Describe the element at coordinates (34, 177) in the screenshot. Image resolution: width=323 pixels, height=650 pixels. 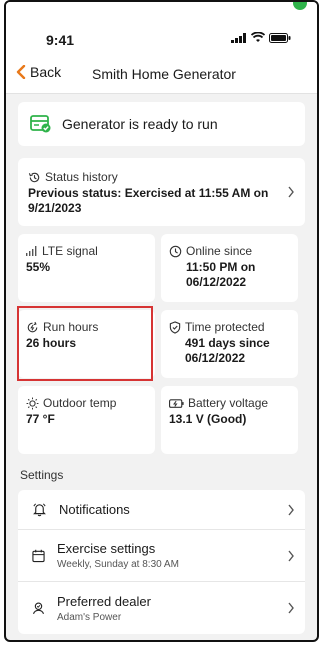
I see `history-icon` at that location.